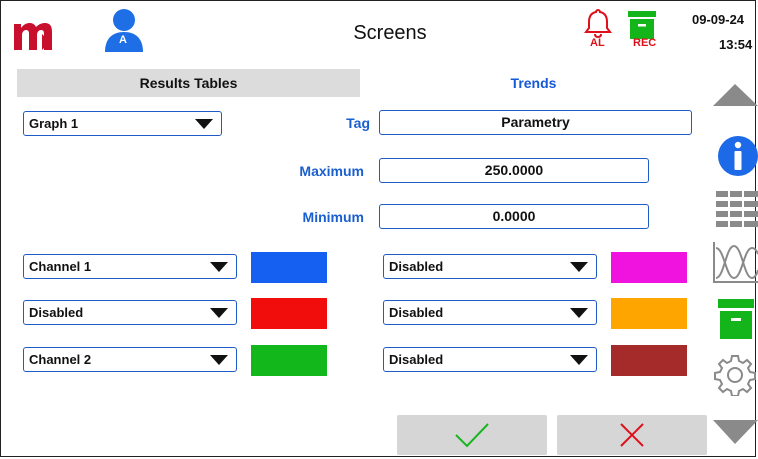 The image size is (758, 459). What do you see at coordinates (490, 312) in the screenshot?
I see `channel-select-right-2: Disabled` at bounding box center [490, 312].